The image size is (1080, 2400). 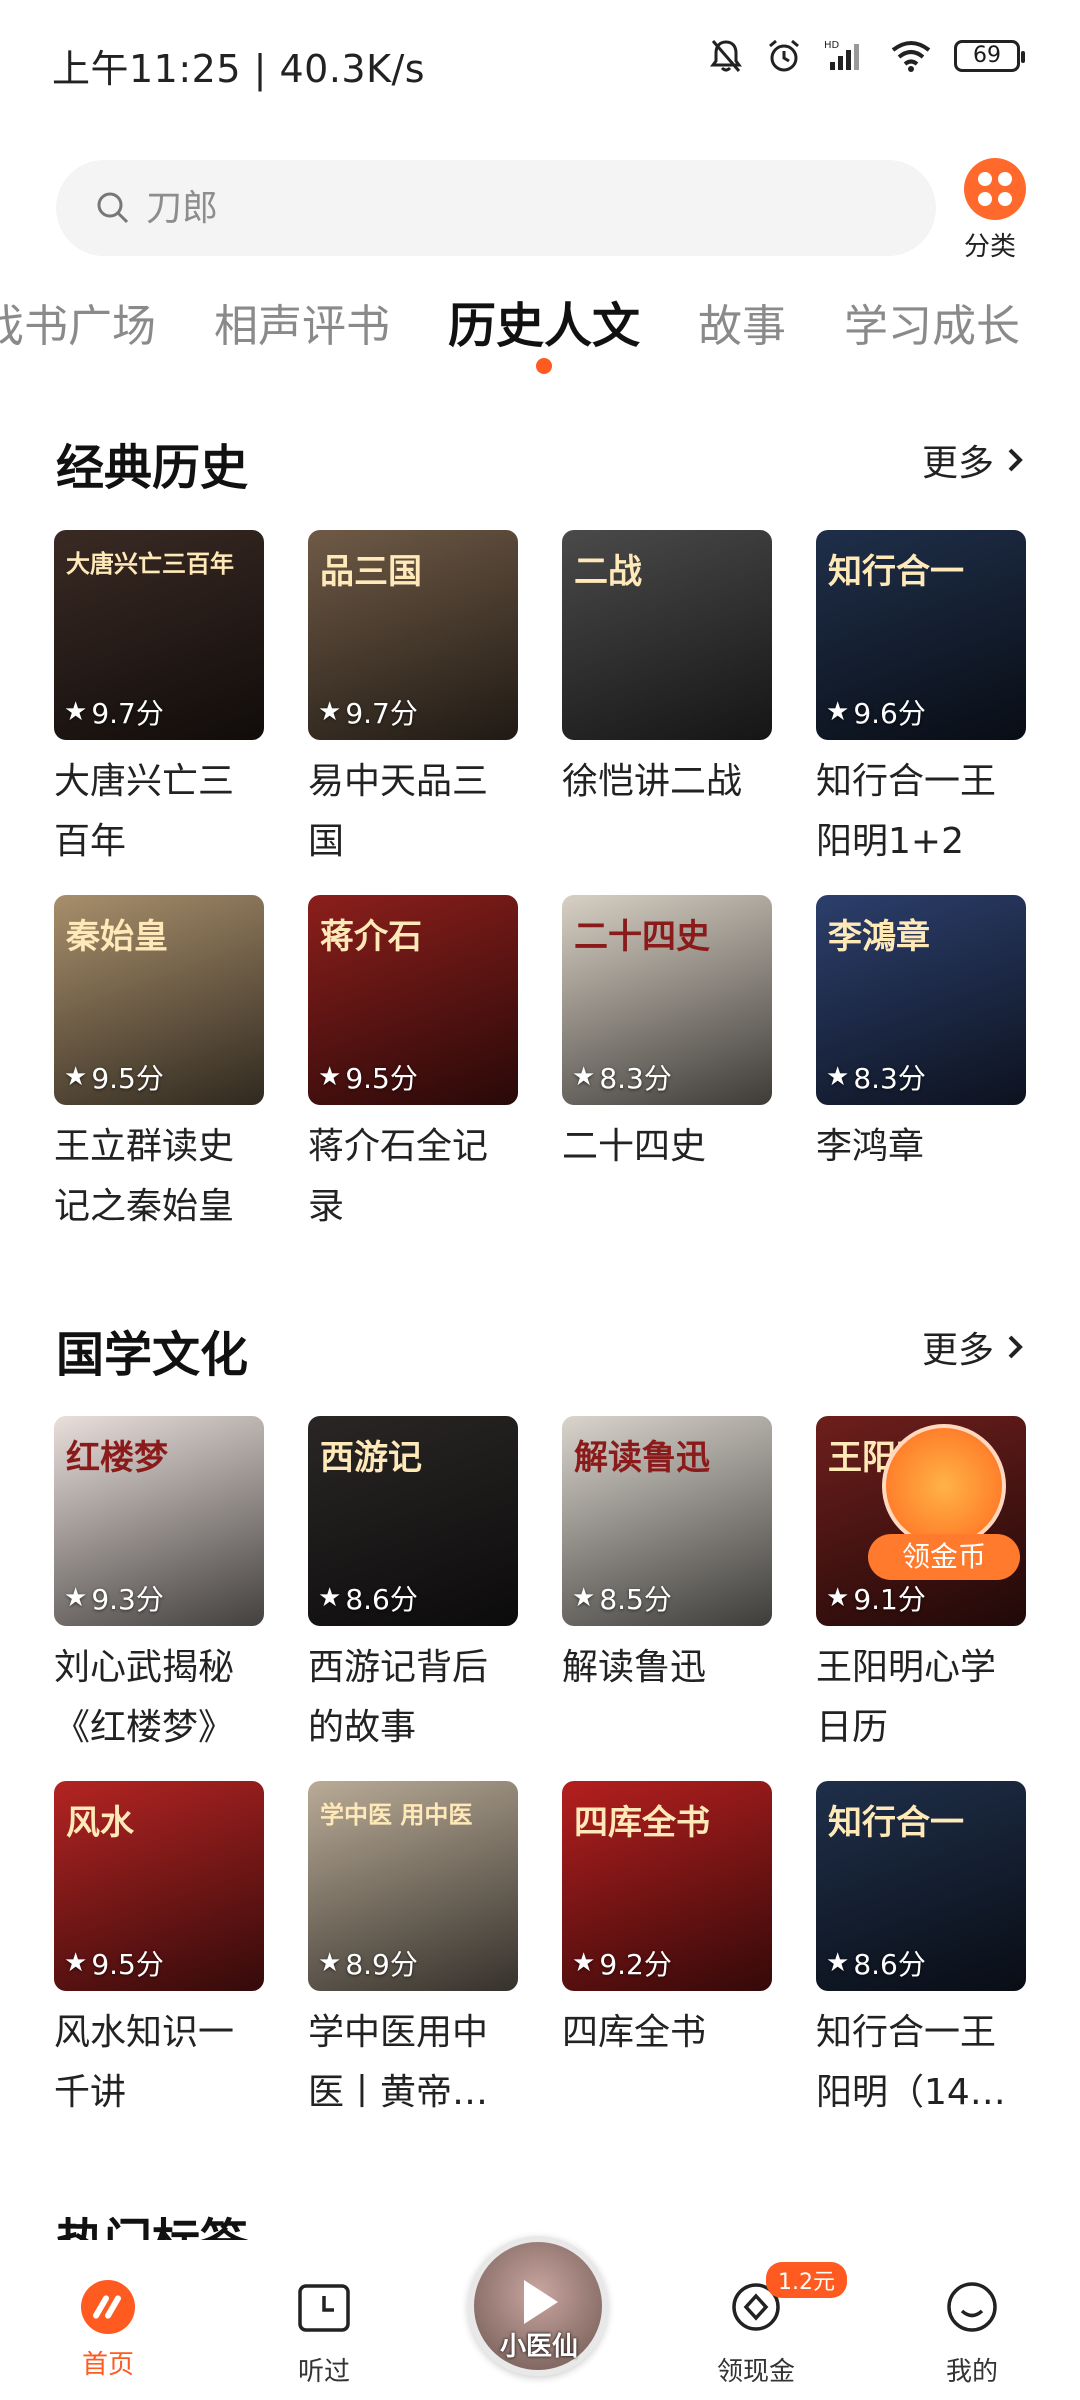 What do you see at coordinates (398, 1697) in the screenshot?
I see `book-title: 西游记背后的故事` at bounding box center [398, 1697].